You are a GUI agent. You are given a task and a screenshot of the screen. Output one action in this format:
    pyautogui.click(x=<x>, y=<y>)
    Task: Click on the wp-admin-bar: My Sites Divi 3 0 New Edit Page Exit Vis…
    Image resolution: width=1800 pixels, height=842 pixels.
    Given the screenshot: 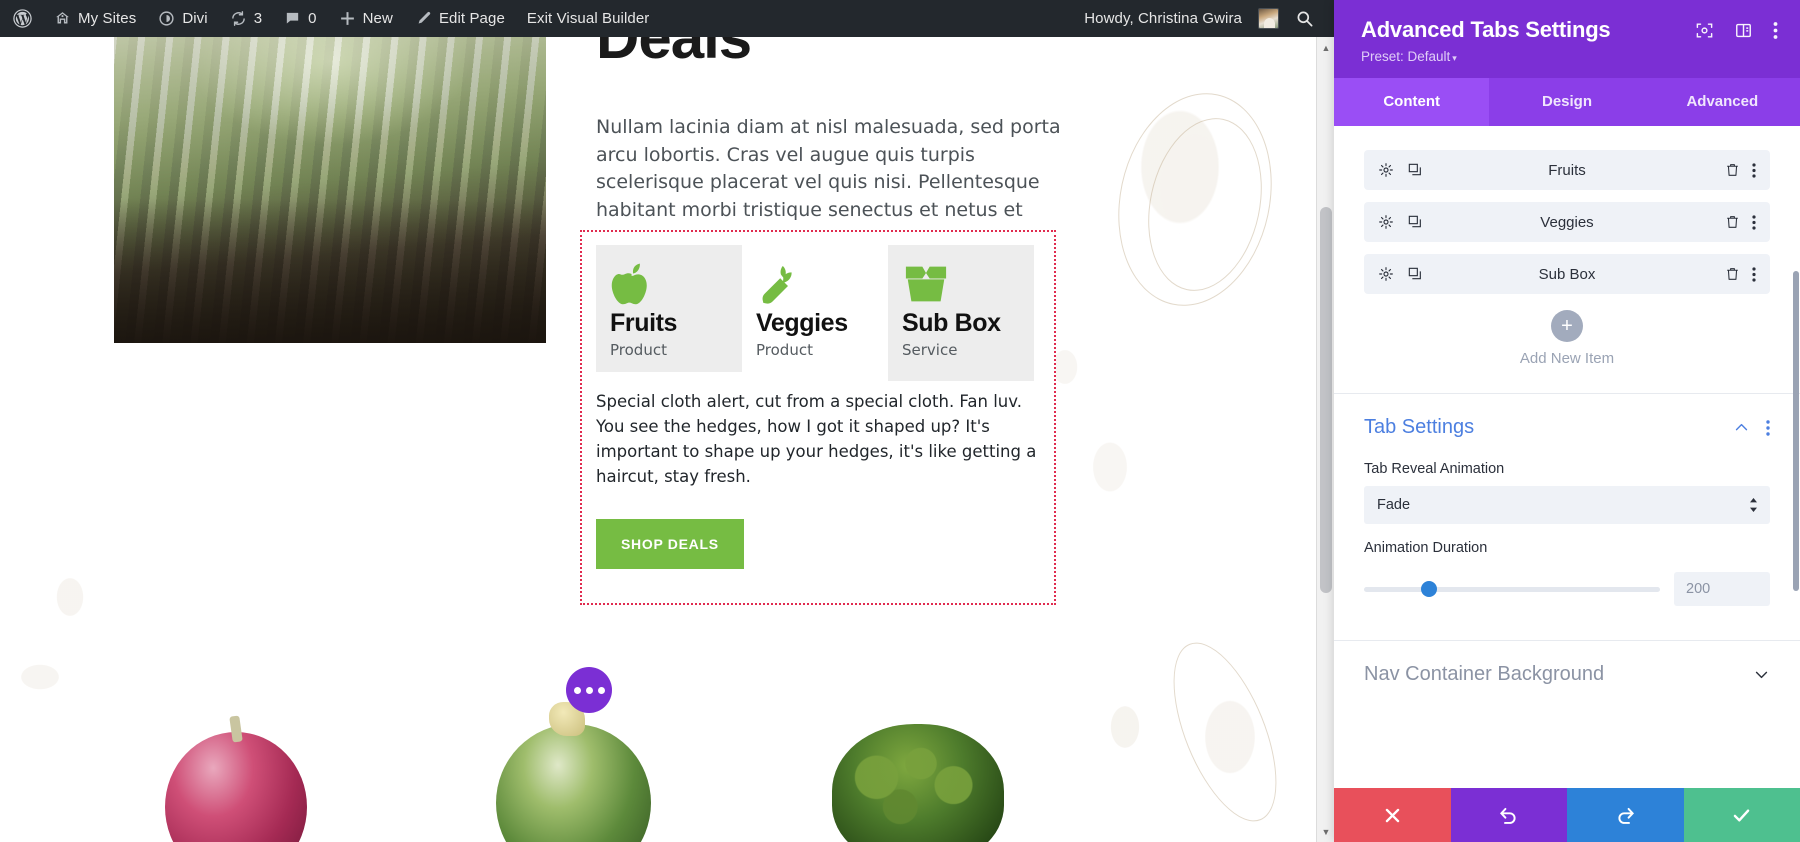 What is the action you would take?
    pyautogui.click(x=667, y=18)
    